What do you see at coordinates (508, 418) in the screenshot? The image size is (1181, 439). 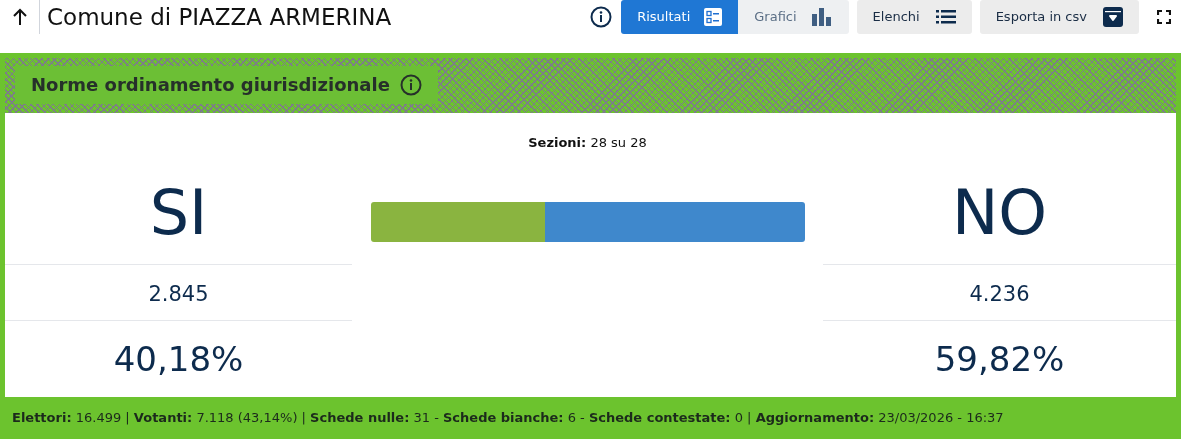 I see `status-bar-text: Elettori: 16.499 | Votanti: 7.118 (43,14%) | Schede nulle: 31 - Schede bianche: 6 - Schede contestate: 0 | Aggiornamento: 23/03/2026 - 16:37` at bounding box center [508, 418].